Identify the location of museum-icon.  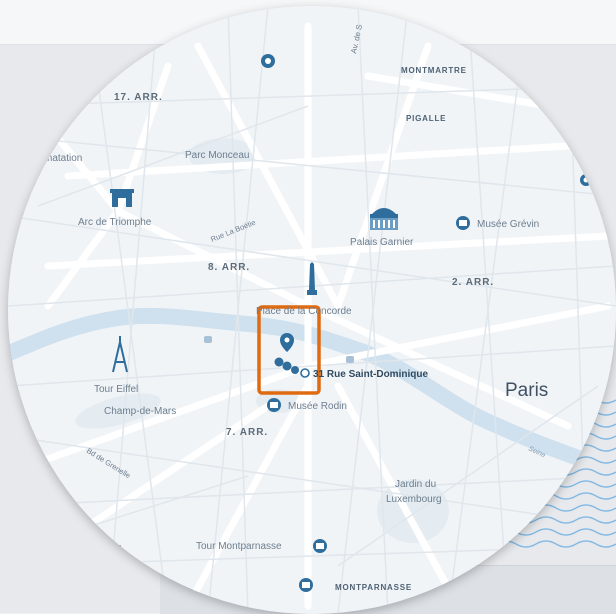
(463, 223).